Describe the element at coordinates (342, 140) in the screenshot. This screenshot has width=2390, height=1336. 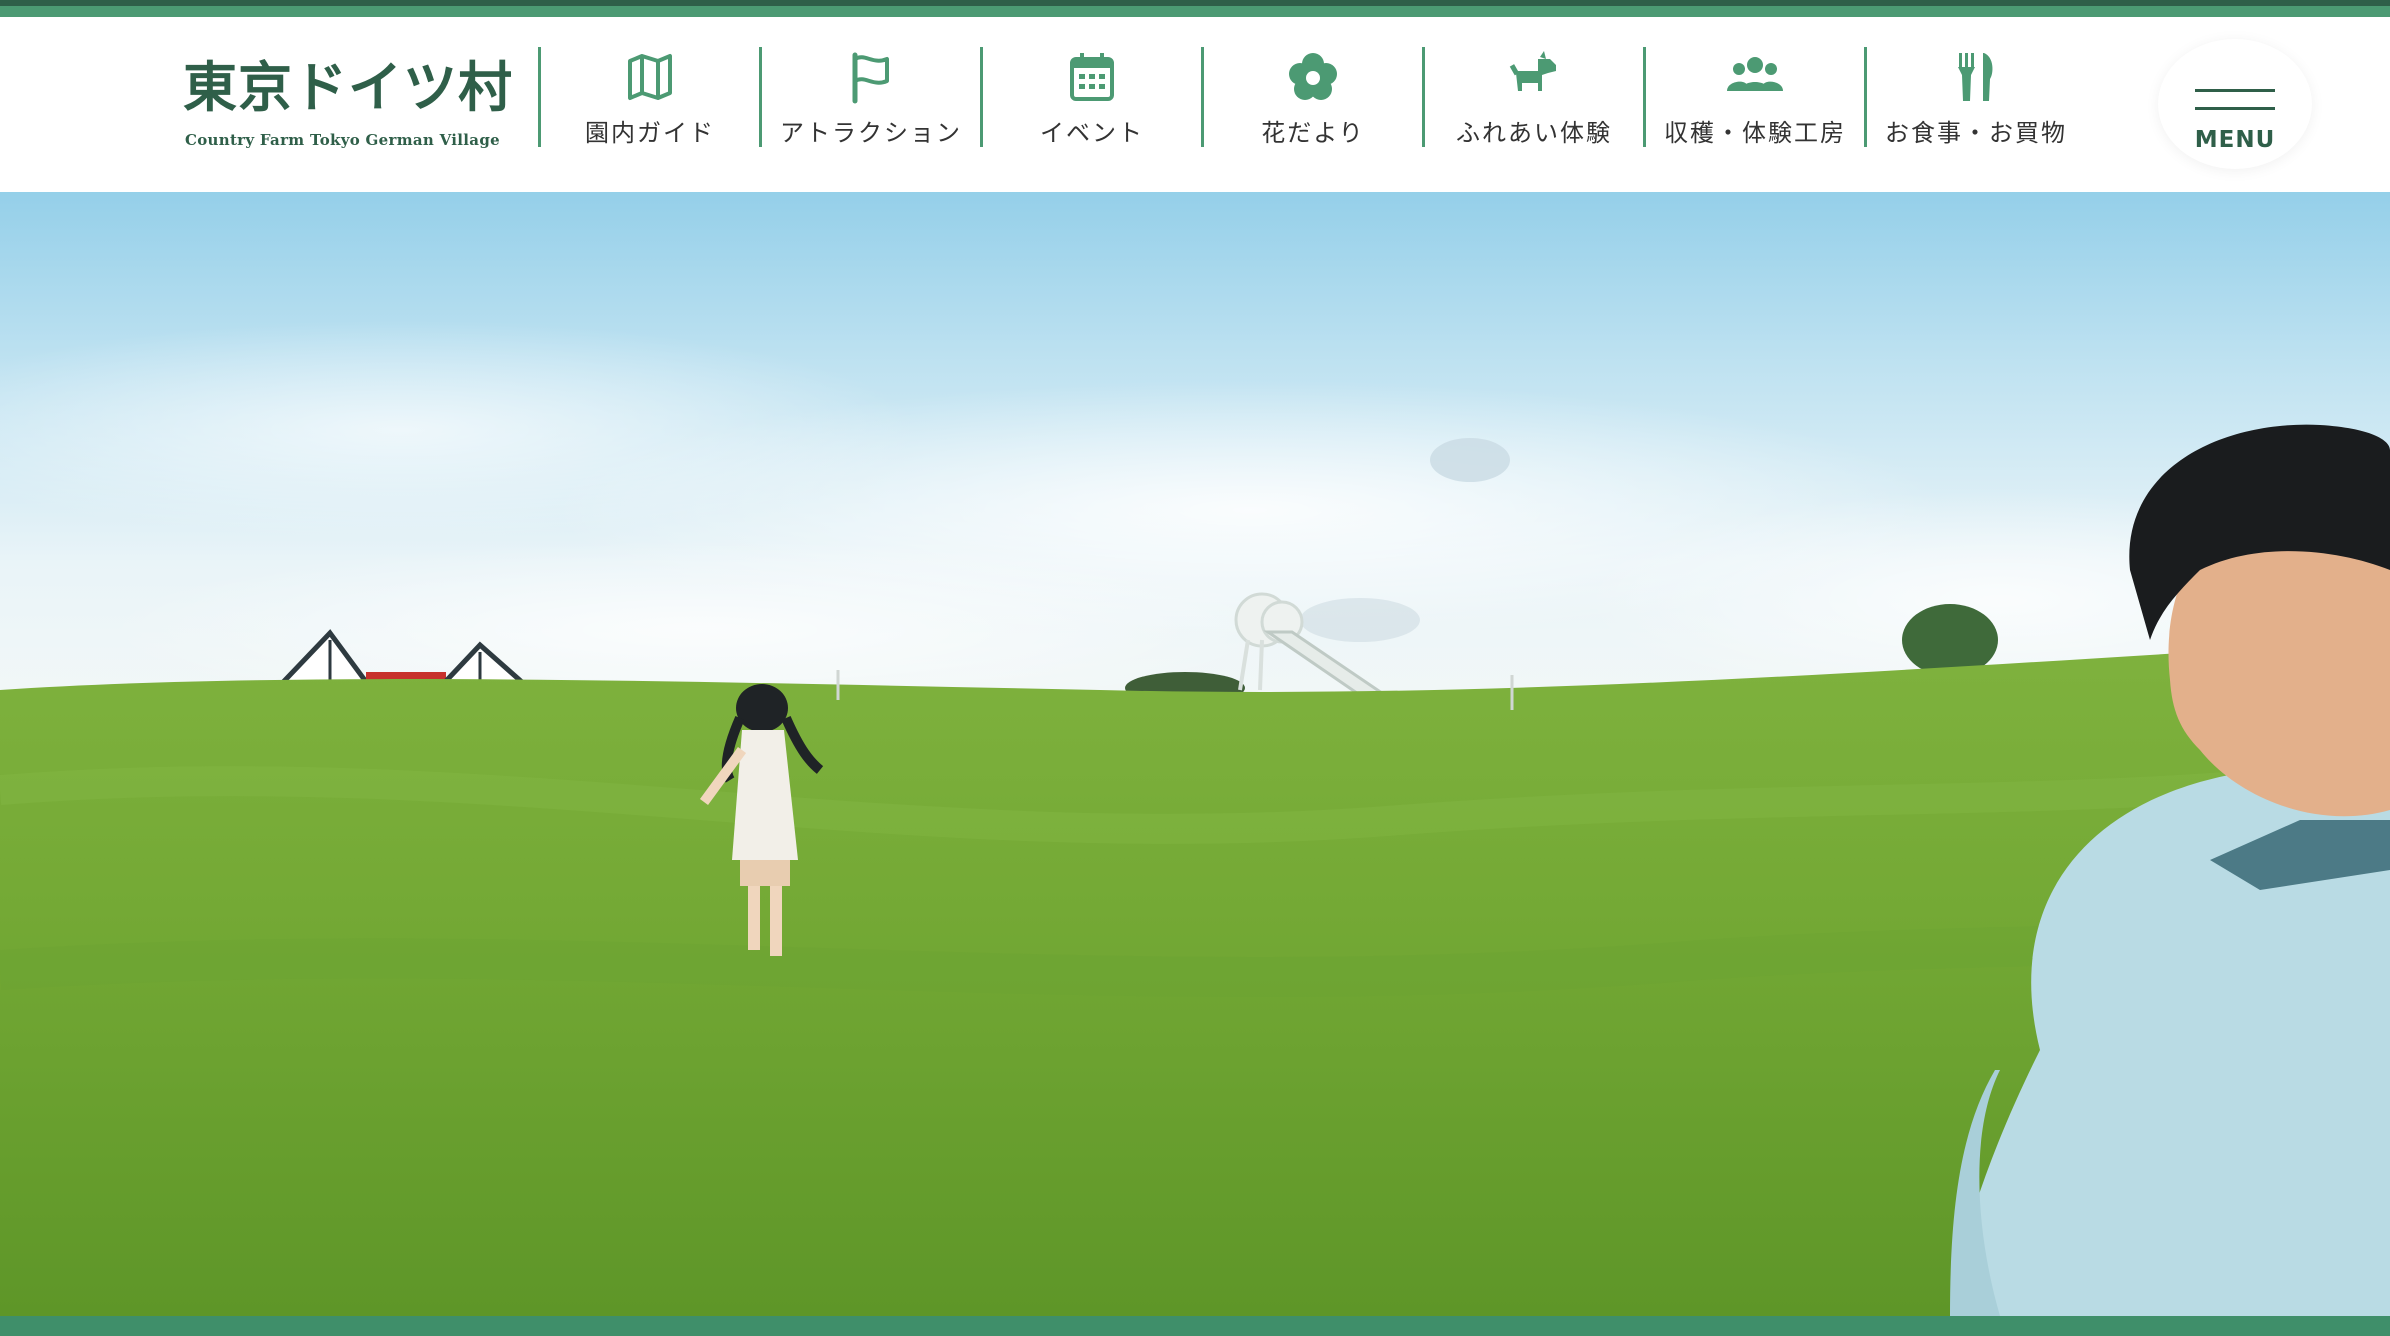
I see `logo-tagline: Country Farm Tokyo German Village` at that location.